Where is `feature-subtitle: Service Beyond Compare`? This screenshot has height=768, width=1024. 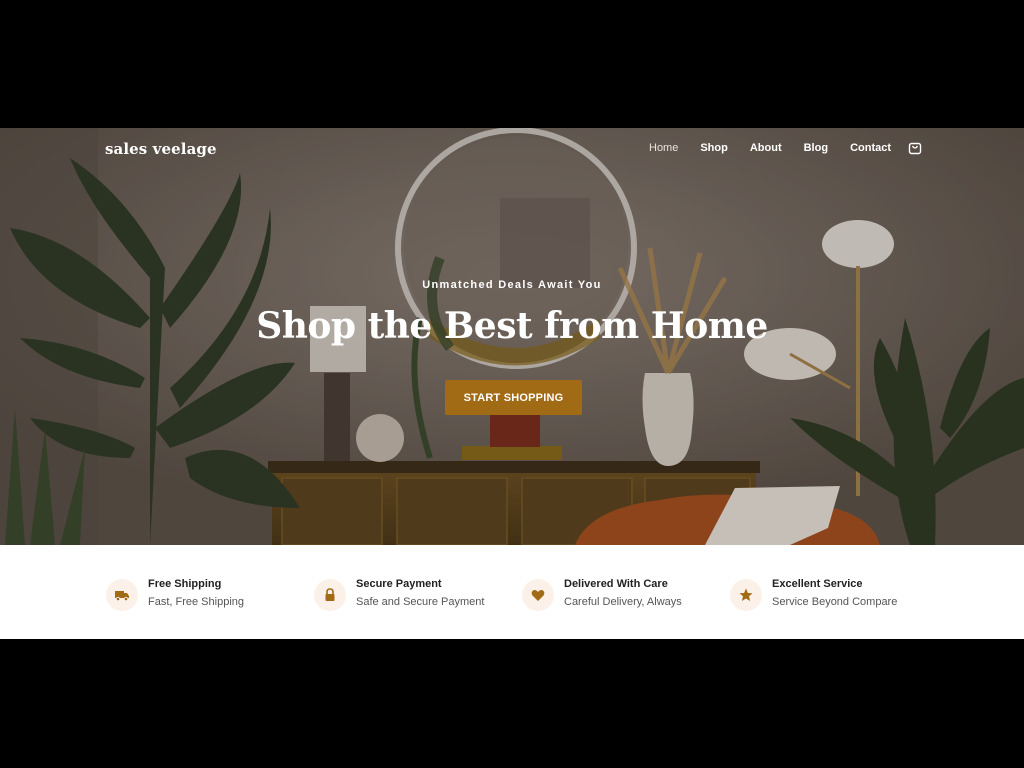 feature-subtitle: Service Beyond Compare is located at coordinates (835, 602).